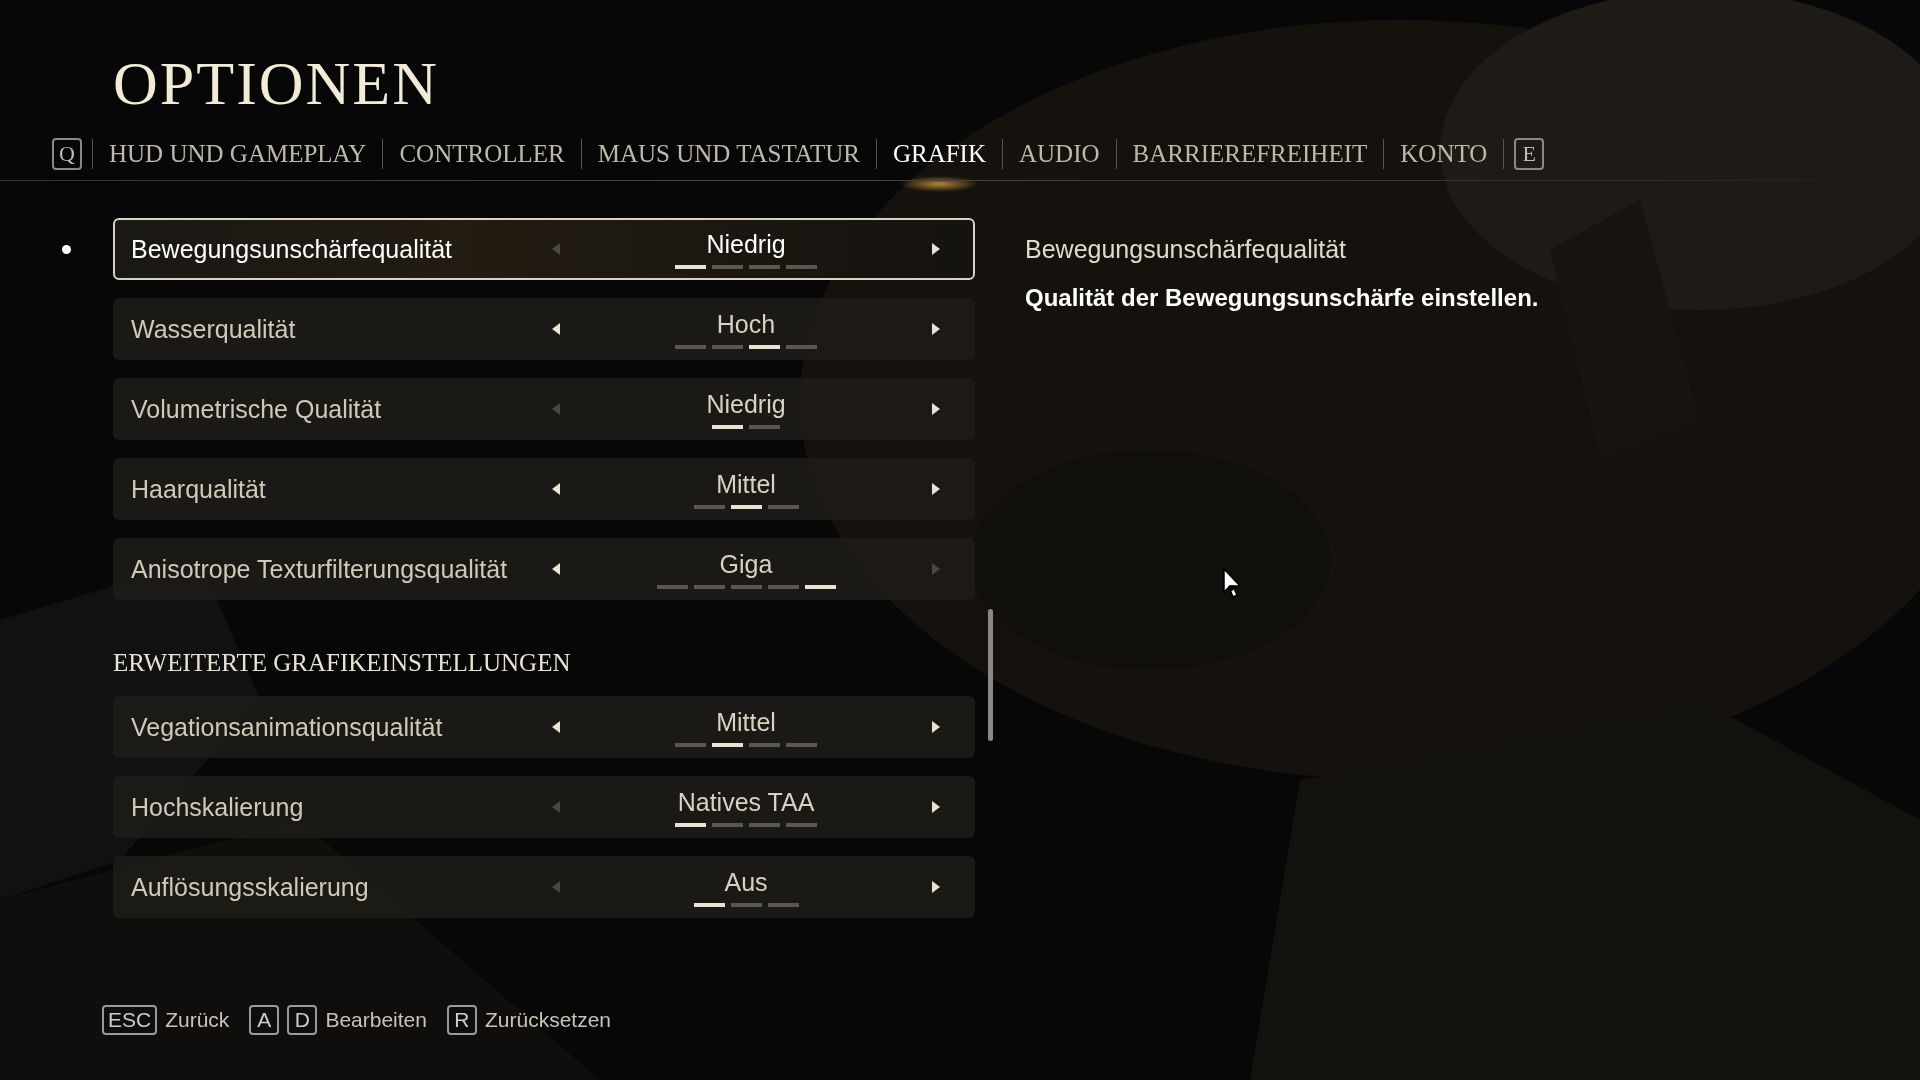  Describe the element at coordinates (342, 663) in the screenshot. I see `section-heading: ERWEITERTE GRAFIKEINSTELLUNGEN` at that location.